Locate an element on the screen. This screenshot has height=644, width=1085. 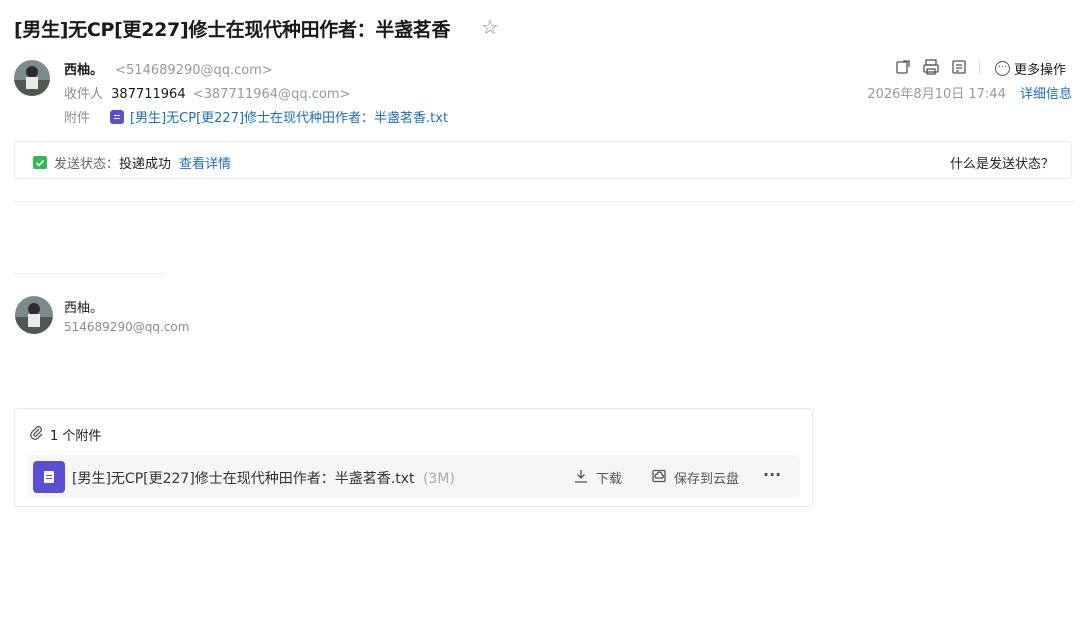
signature-email: 514689290@qq.com is located at coordinates (127, 327).